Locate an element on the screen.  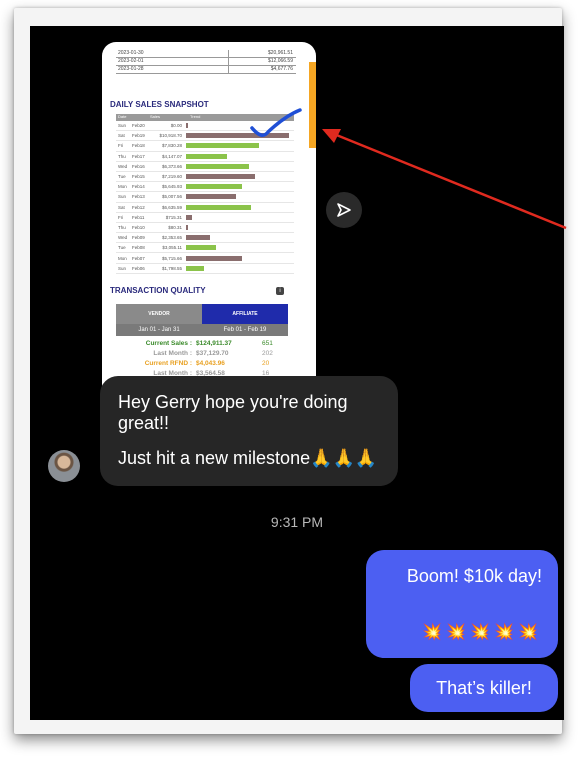
annotation-overlay is located at coordinates (408, 169).